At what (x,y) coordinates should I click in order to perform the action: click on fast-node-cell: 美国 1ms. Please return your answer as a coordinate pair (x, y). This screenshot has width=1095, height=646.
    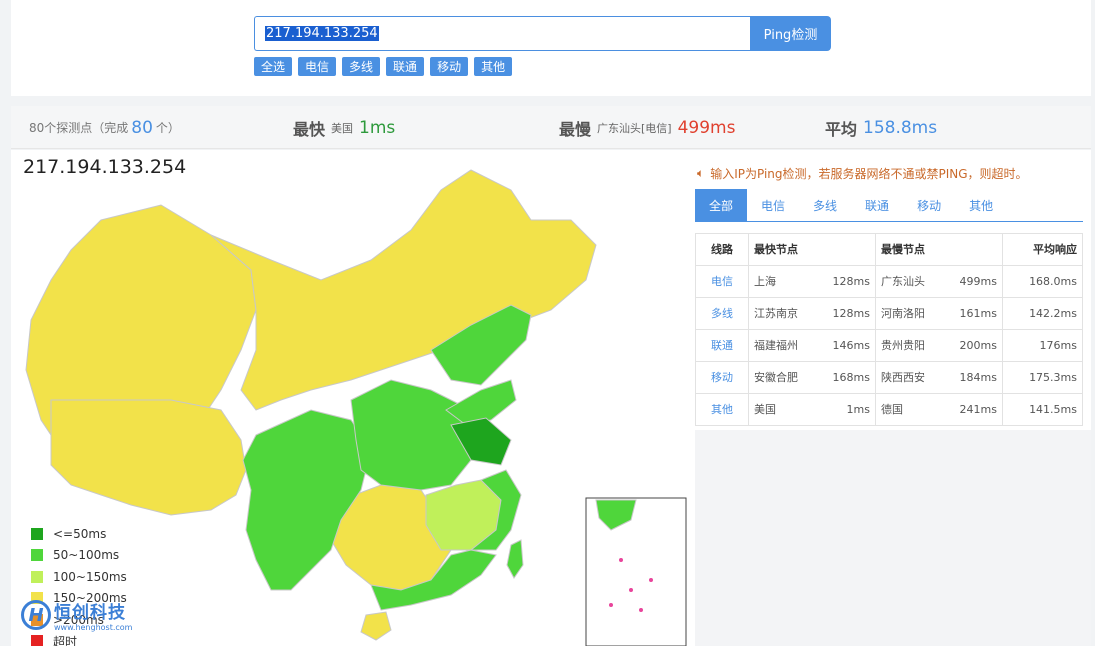
    Looking at the image, I should click on (812, 409).